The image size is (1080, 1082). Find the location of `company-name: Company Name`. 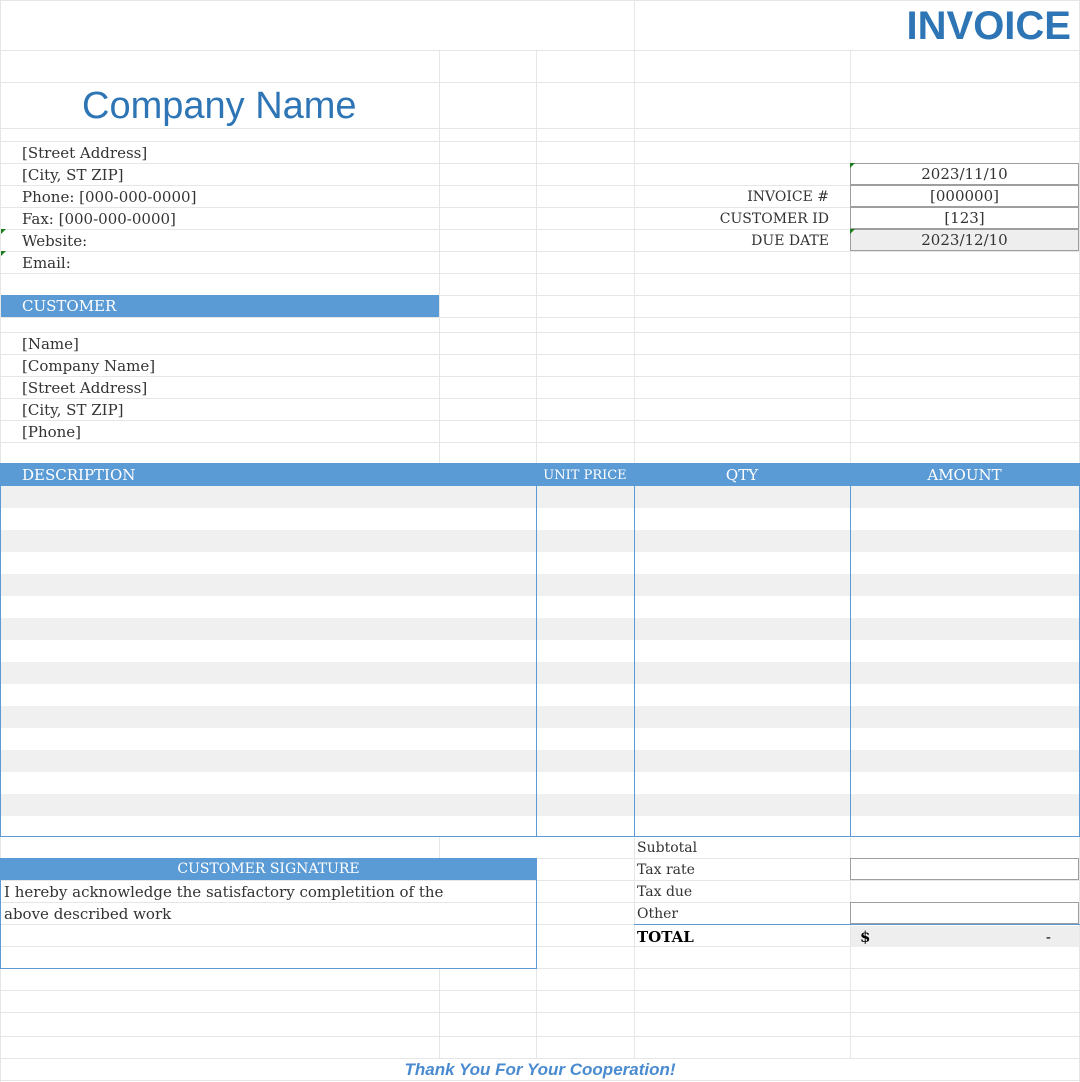

company-name: Company Name is located at coordinates (219, 106).